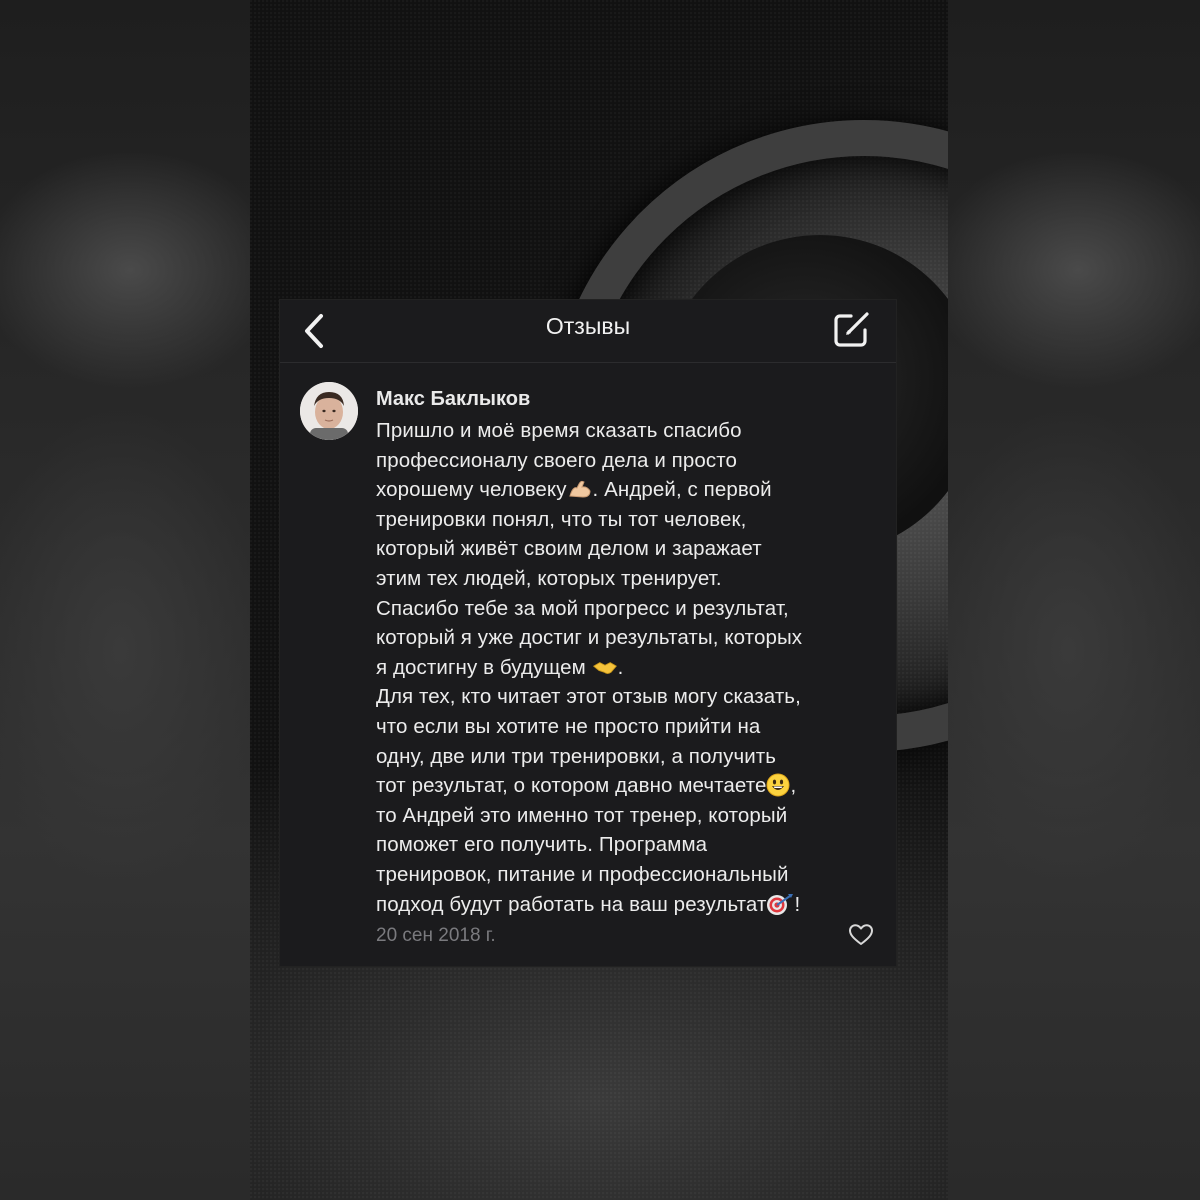  I want to click on nav-bar: Отзывы, so click(588, 331).